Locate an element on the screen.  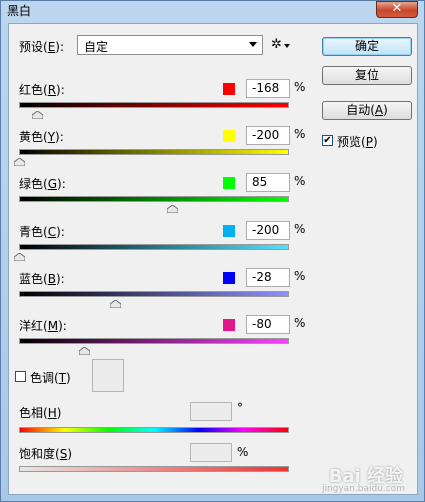
close-icon: ✕ is located at coordinates (397, 8).